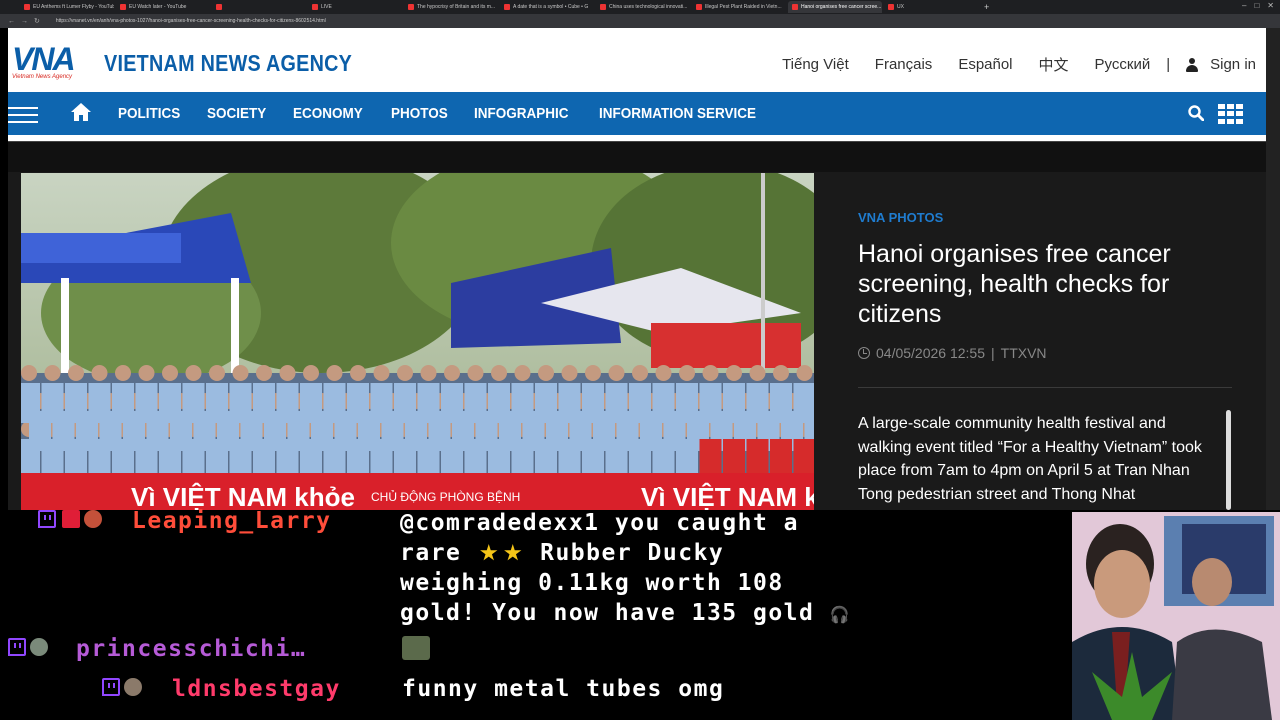  What do you see at coordinates (1192, 64) in the screenshot?
I see `user-icon` at bounding box center [1192, 64].